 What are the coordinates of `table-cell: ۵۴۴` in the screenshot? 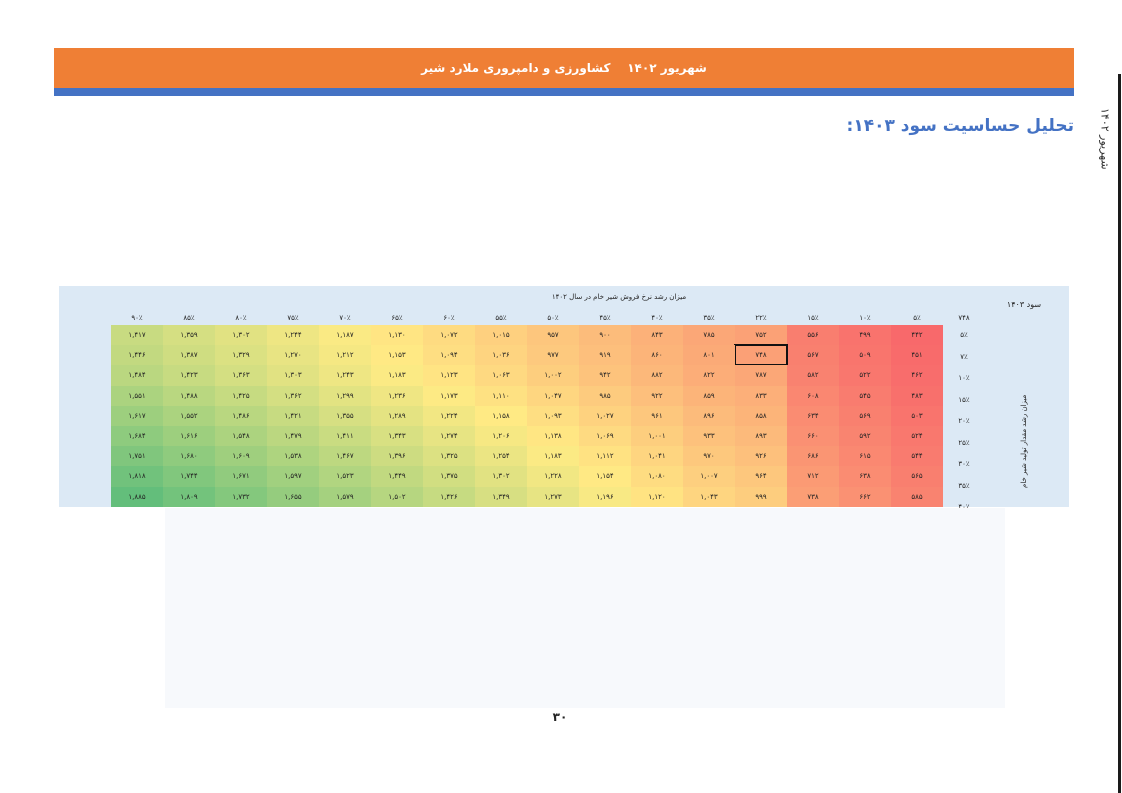 It's located at (917, 456).